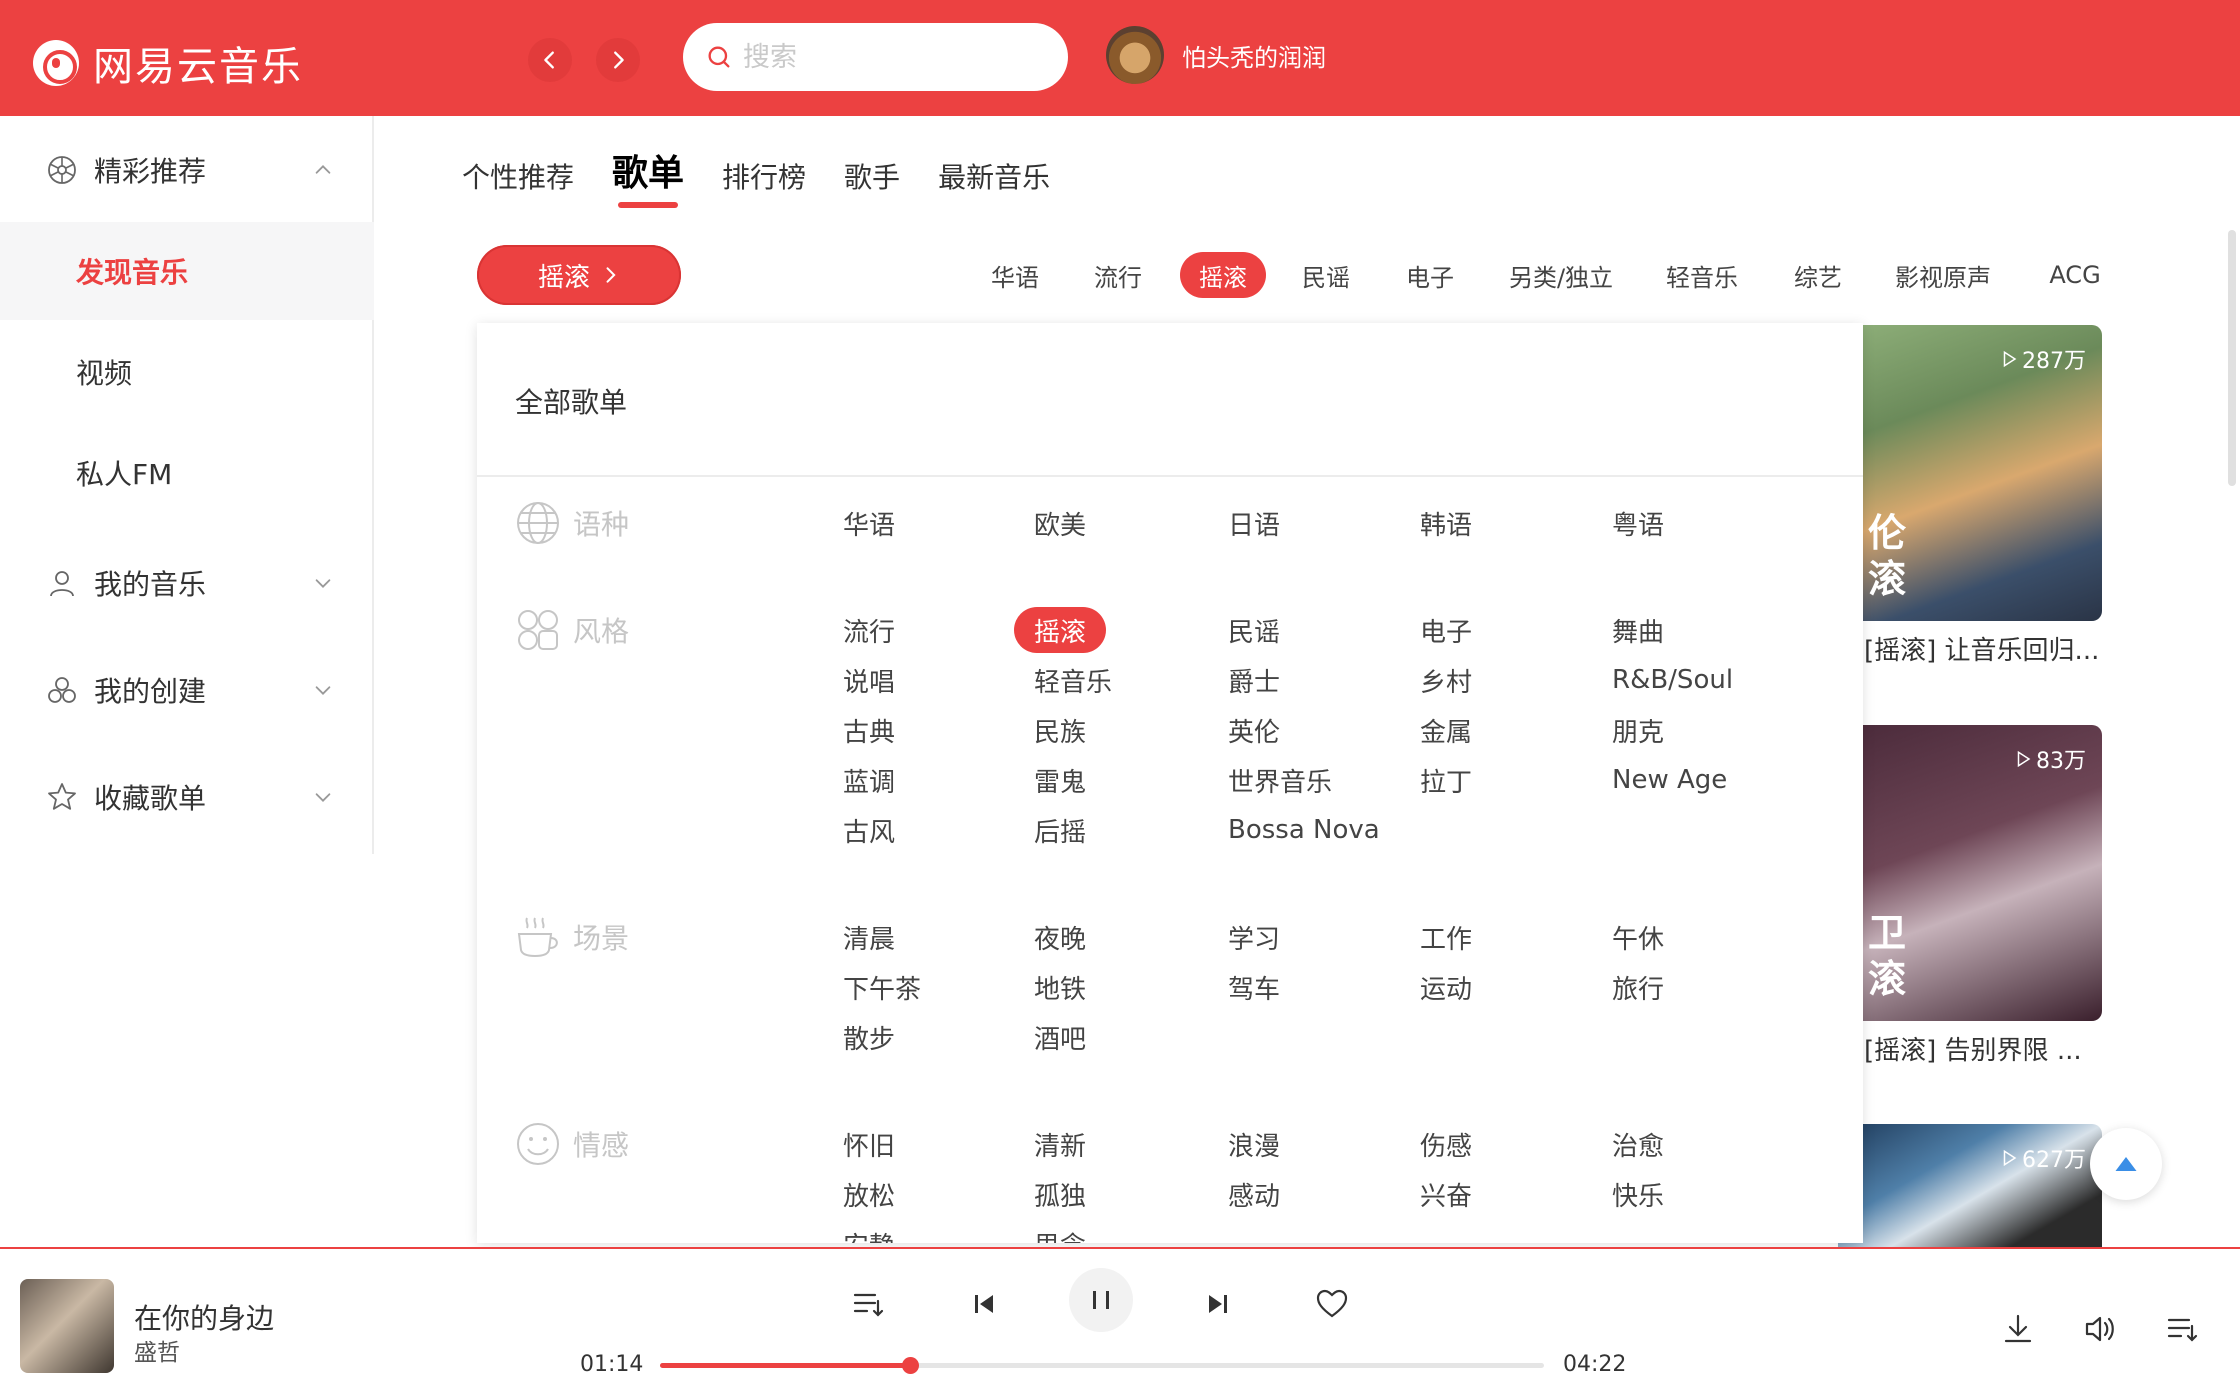  What do you see at coordinates (1060, 523) in the screenshot?
I see `panel-tag: 欧美` at bounding box center [1060, 523].